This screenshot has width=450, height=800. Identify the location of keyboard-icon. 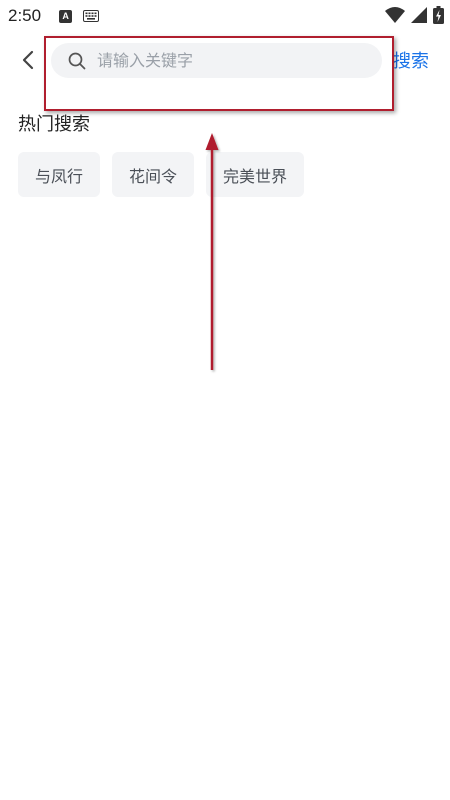
(91, 16).